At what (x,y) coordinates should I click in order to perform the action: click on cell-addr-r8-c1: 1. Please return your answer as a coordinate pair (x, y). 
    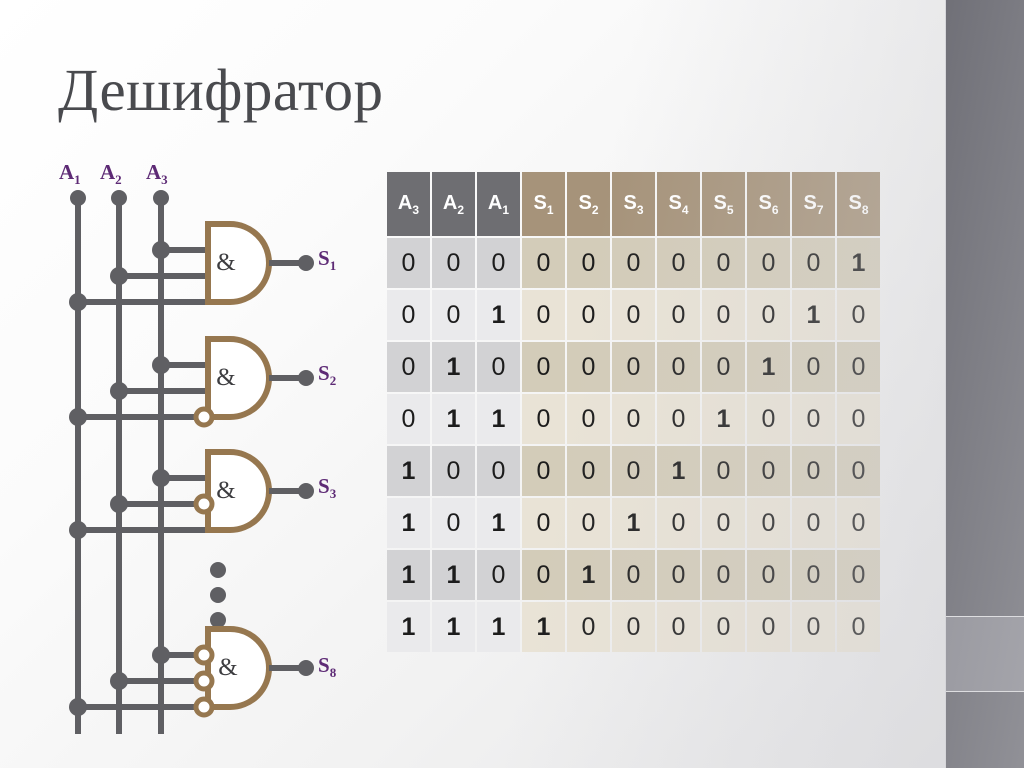
    Looking at the image, I should click on (408, 627).